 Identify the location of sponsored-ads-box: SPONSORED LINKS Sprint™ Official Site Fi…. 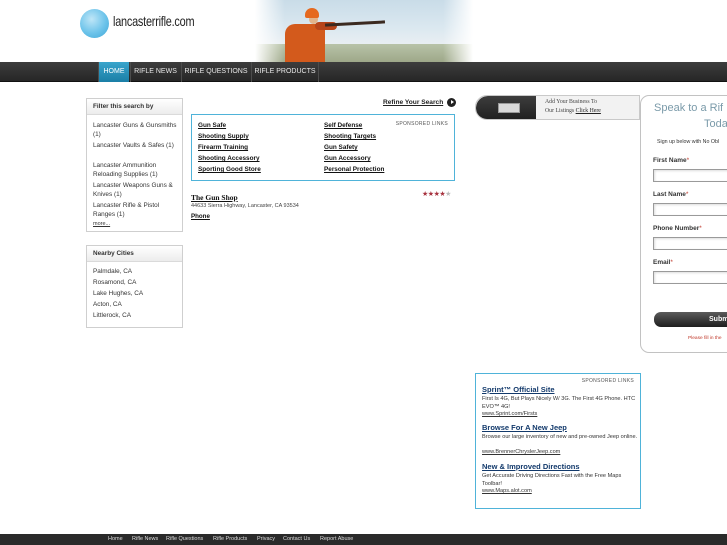
(558, 441).